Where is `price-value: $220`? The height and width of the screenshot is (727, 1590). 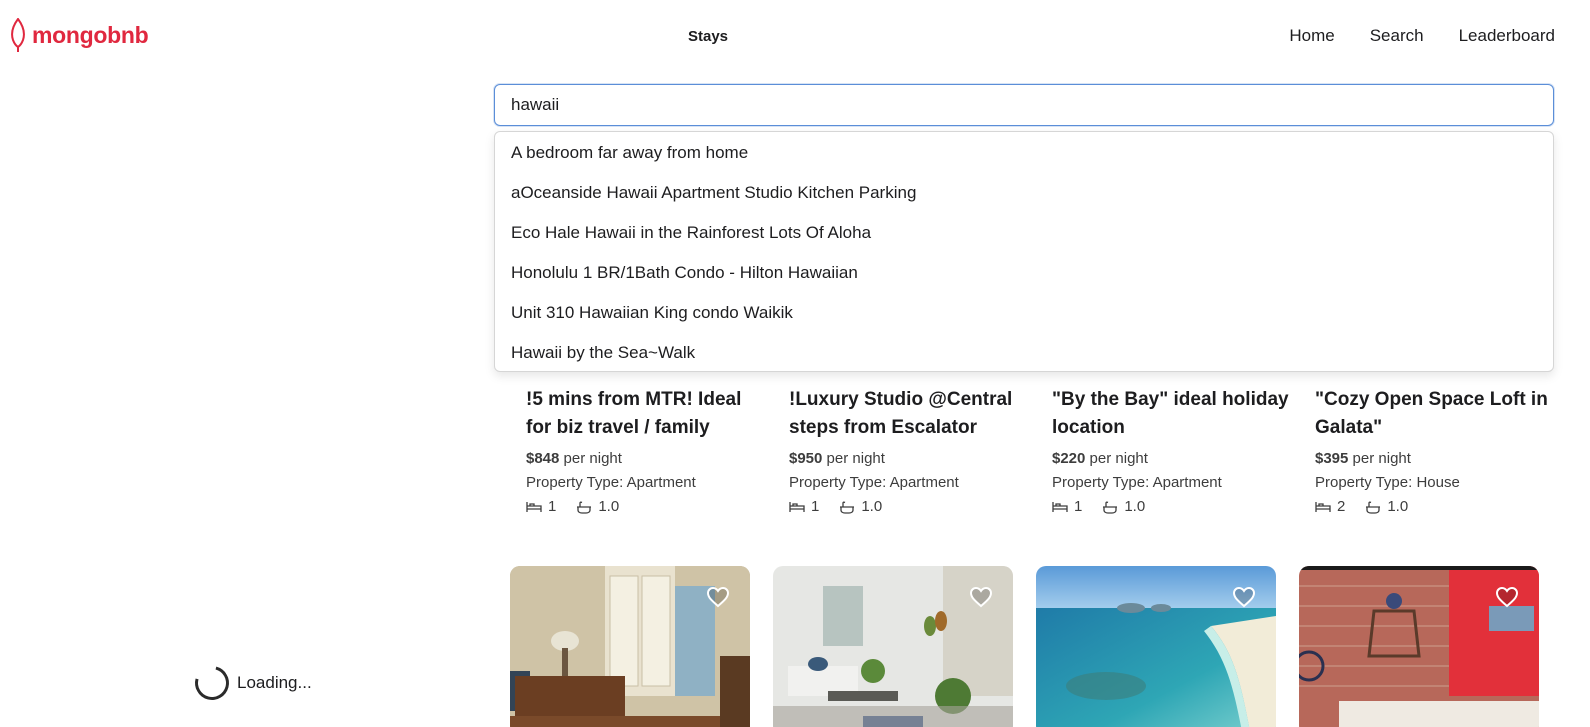 price-value: $220 is located at coordinates (1069, 458).